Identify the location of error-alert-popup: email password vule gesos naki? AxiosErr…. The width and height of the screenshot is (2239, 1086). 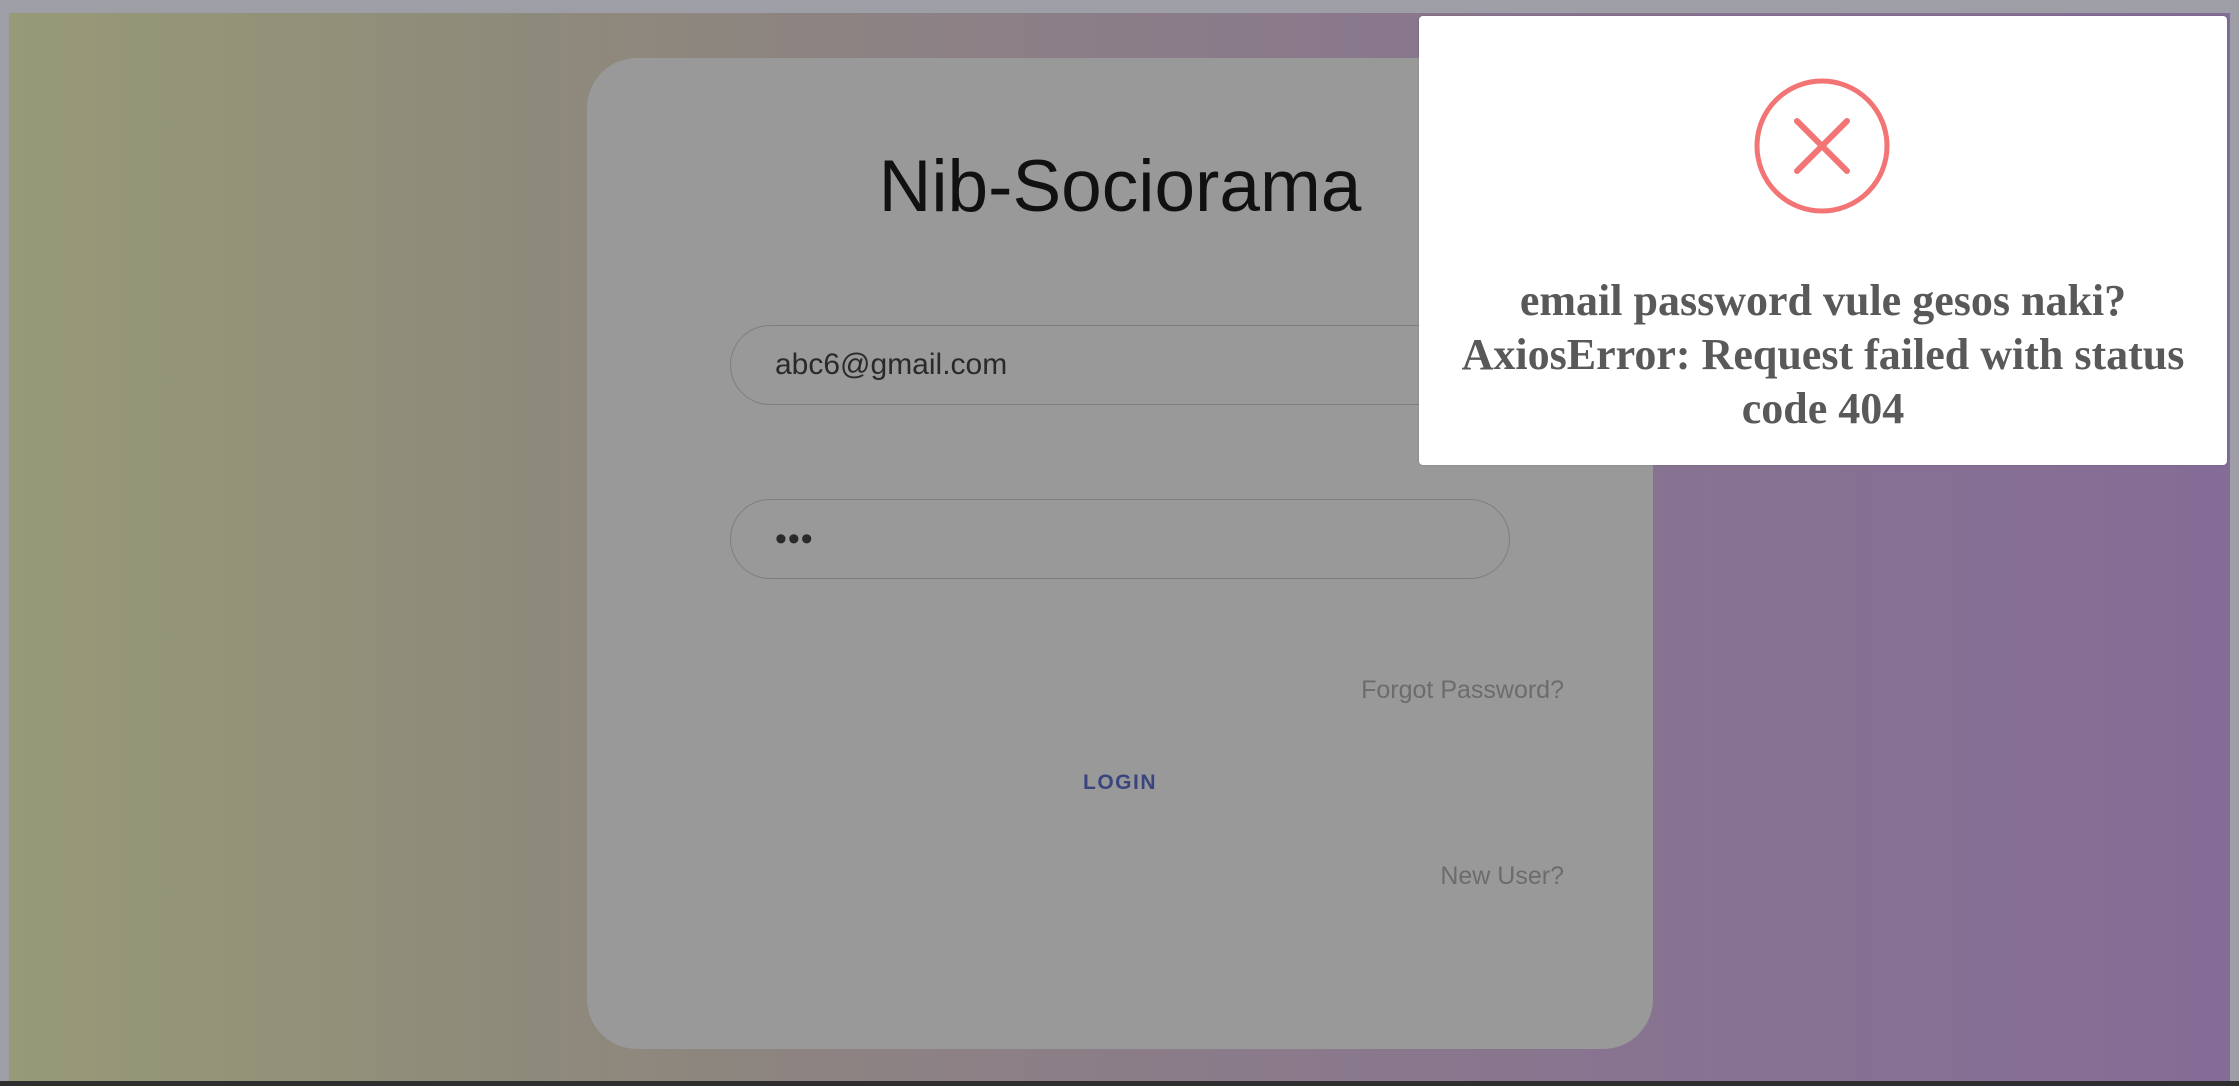
(1823, 240).